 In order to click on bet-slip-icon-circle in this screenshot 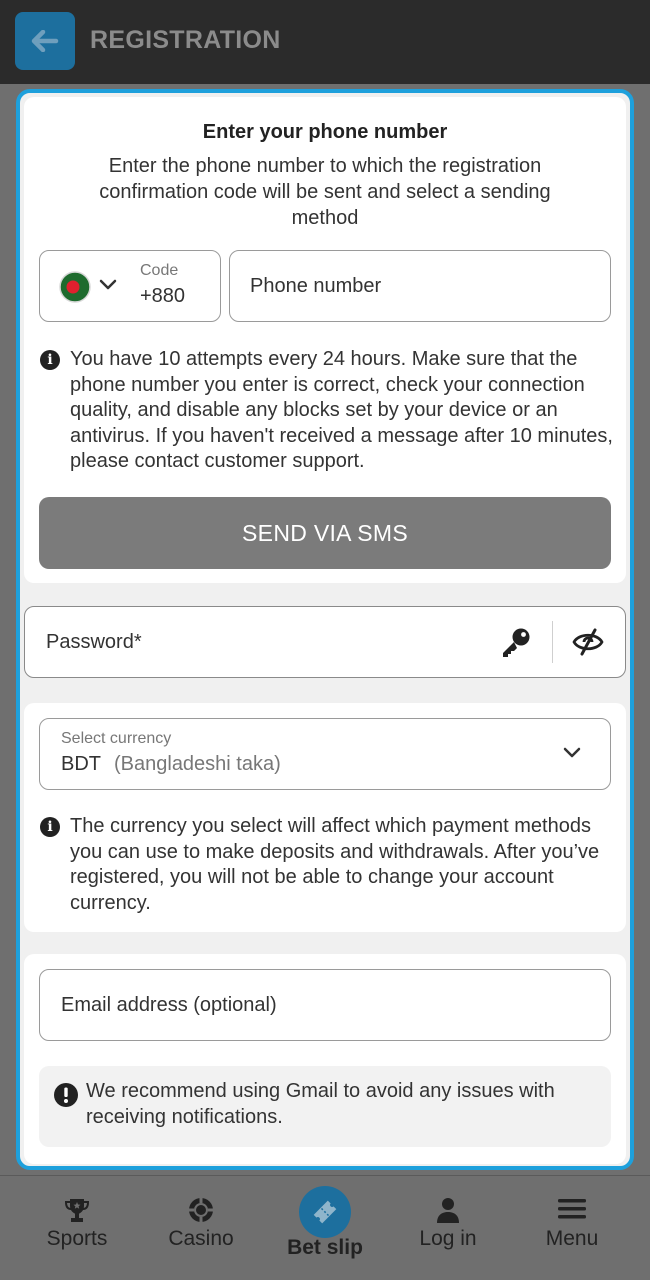, I will do `click(325, 1212)`.